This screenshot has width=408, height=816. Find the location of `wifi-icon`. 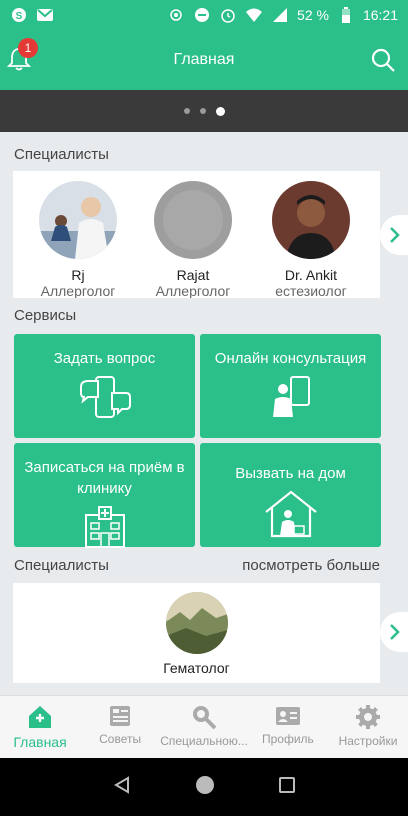

wifi-icon is located at coordinates (254, 15).